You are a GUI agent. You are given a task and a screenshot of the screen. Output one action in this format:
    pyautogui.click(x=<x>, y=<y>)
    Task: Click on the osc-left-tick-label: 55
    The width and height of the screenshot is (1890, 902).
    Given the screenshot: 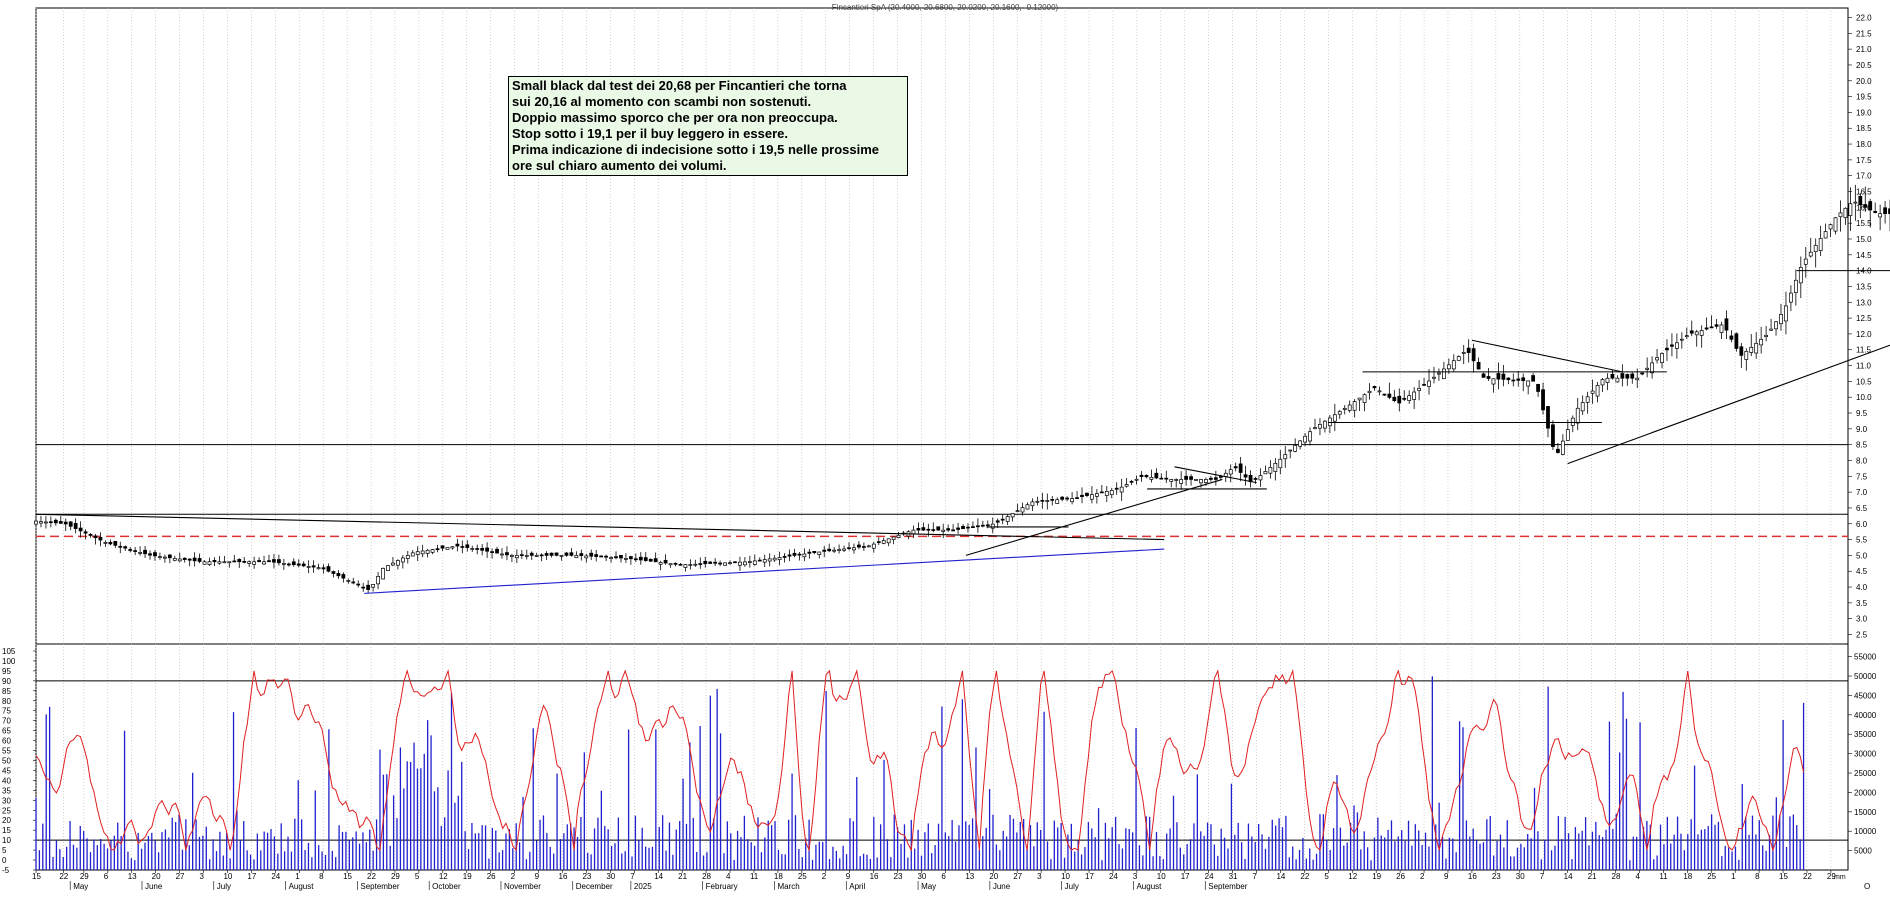 What is the action you would take?
    pyautogui.click(x=6, y=751)
    